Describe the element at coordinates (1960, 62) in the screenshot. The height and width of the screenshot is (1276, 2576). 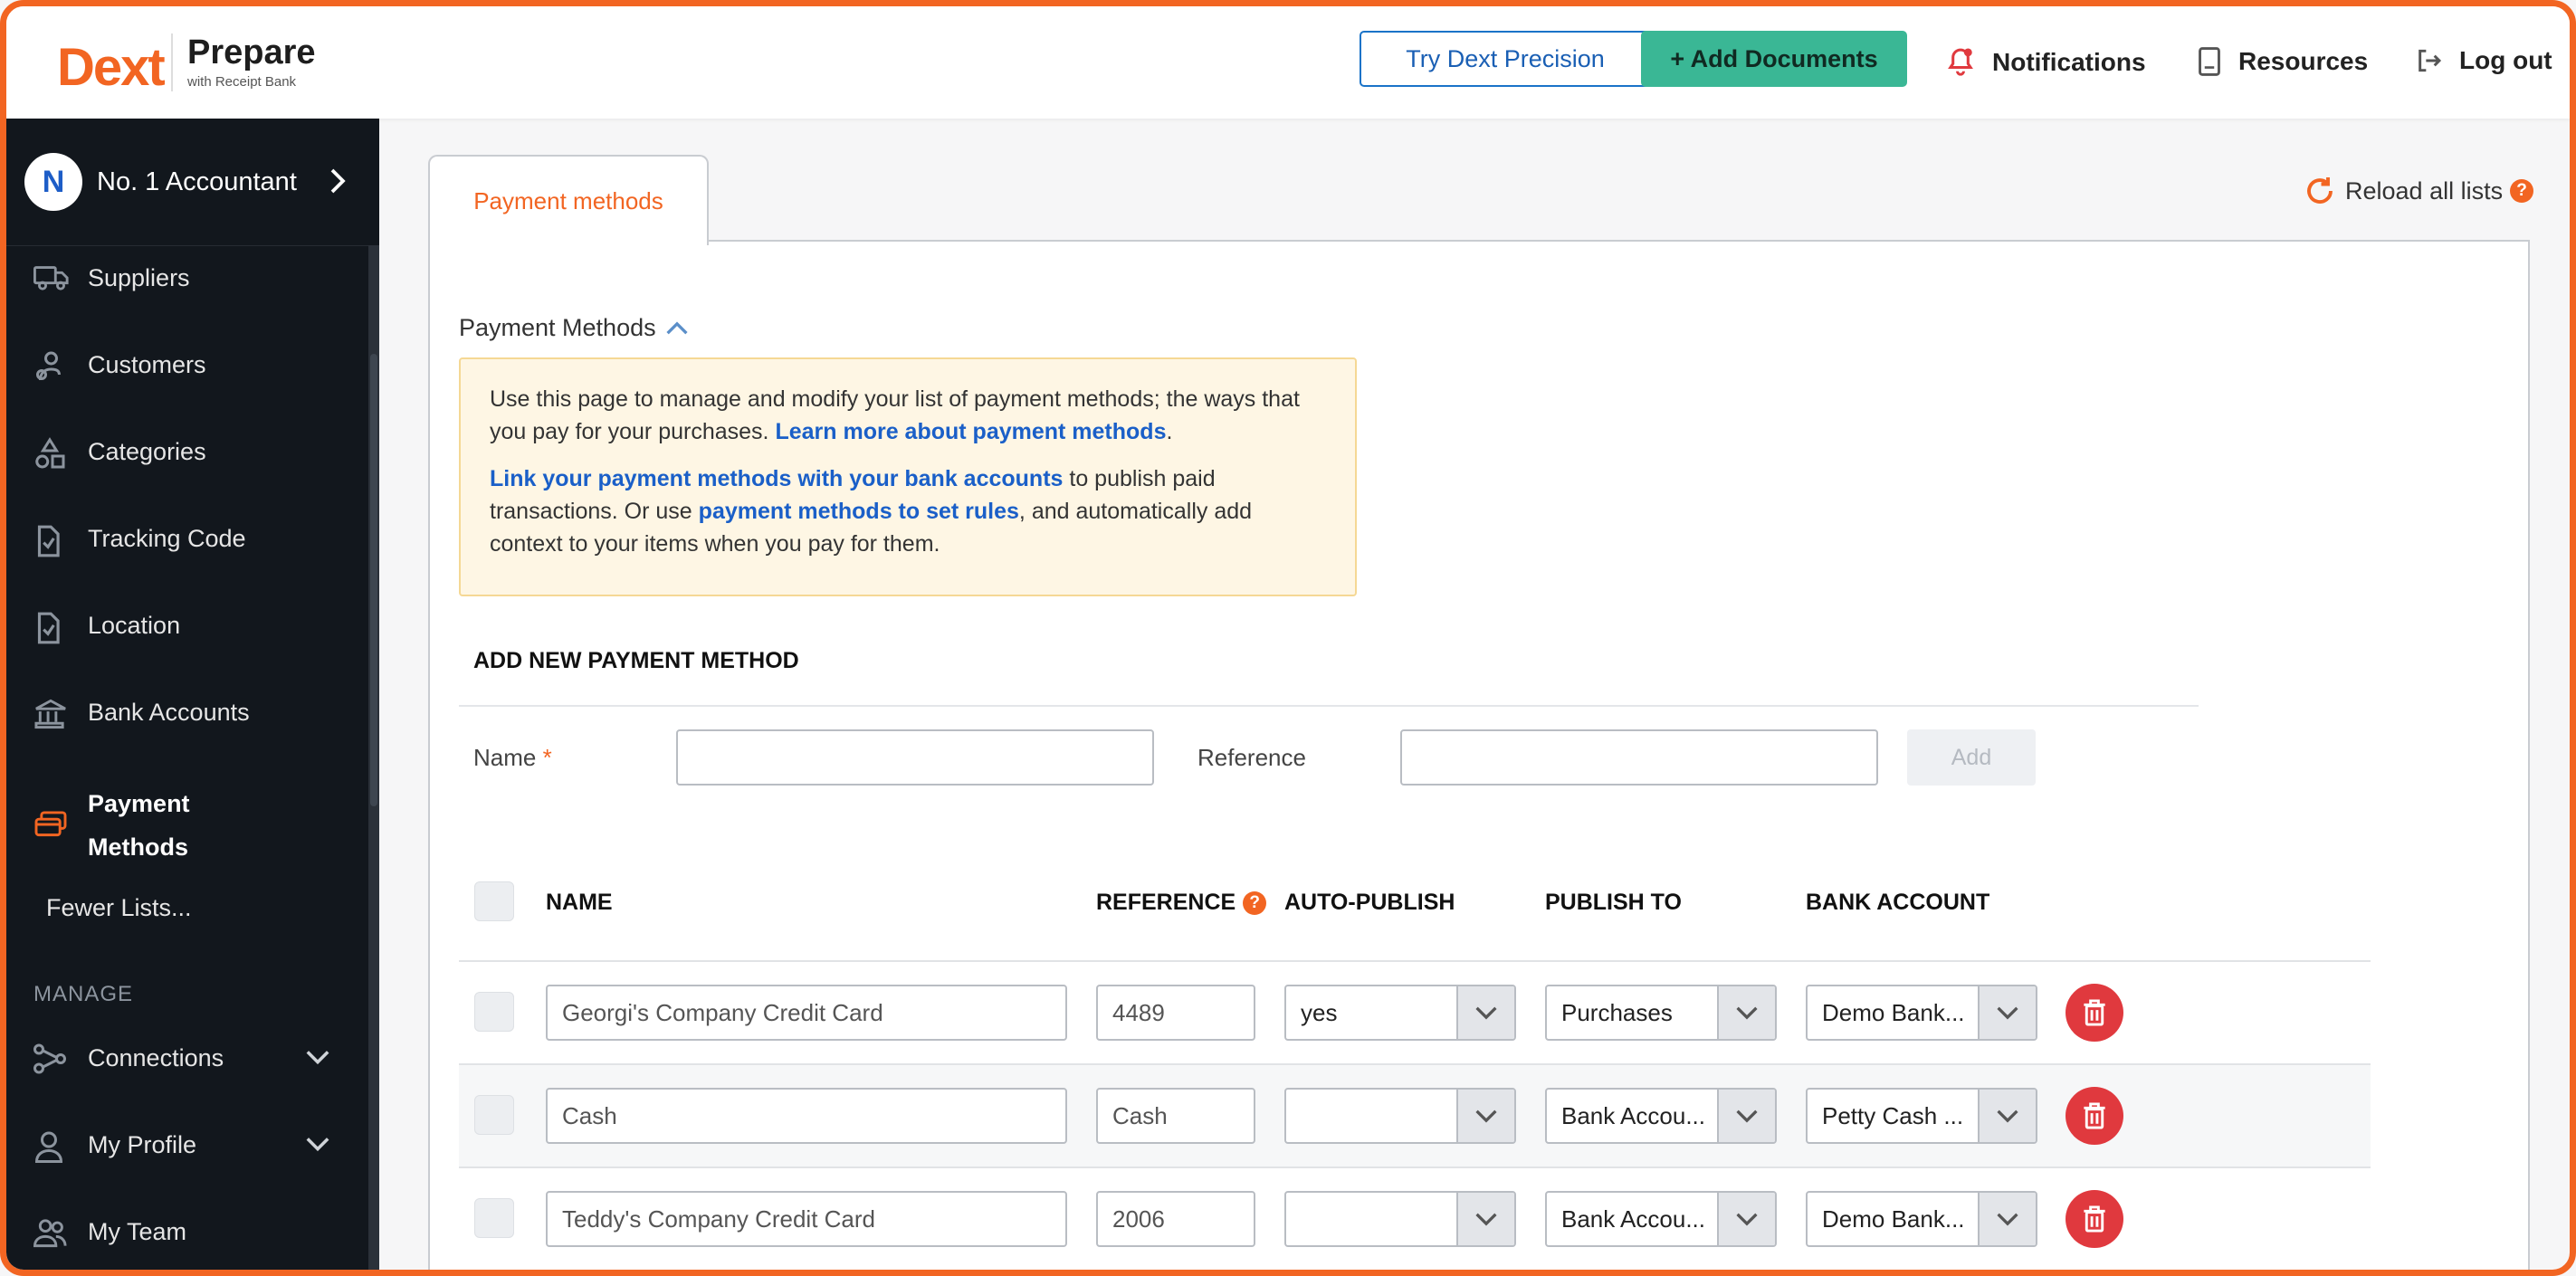
I see `bell-icon` at that location.